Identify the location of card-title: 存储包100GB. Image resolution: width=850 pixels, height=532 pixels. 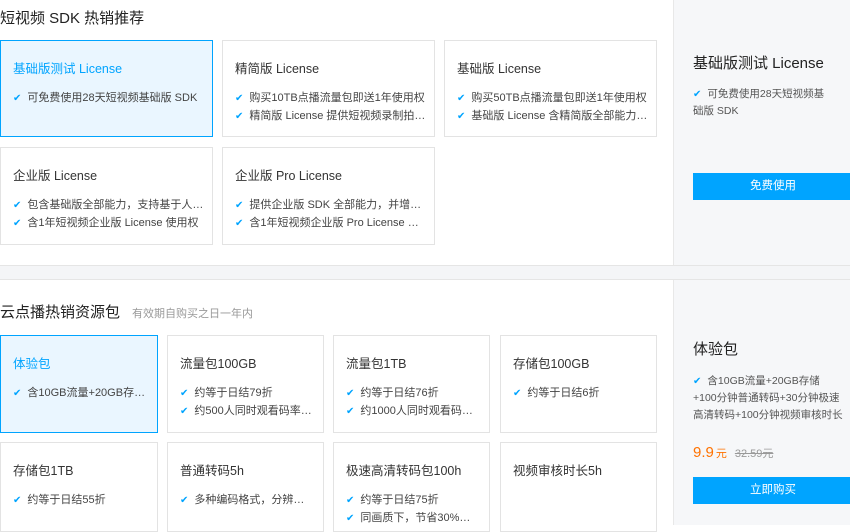
(551, 364).